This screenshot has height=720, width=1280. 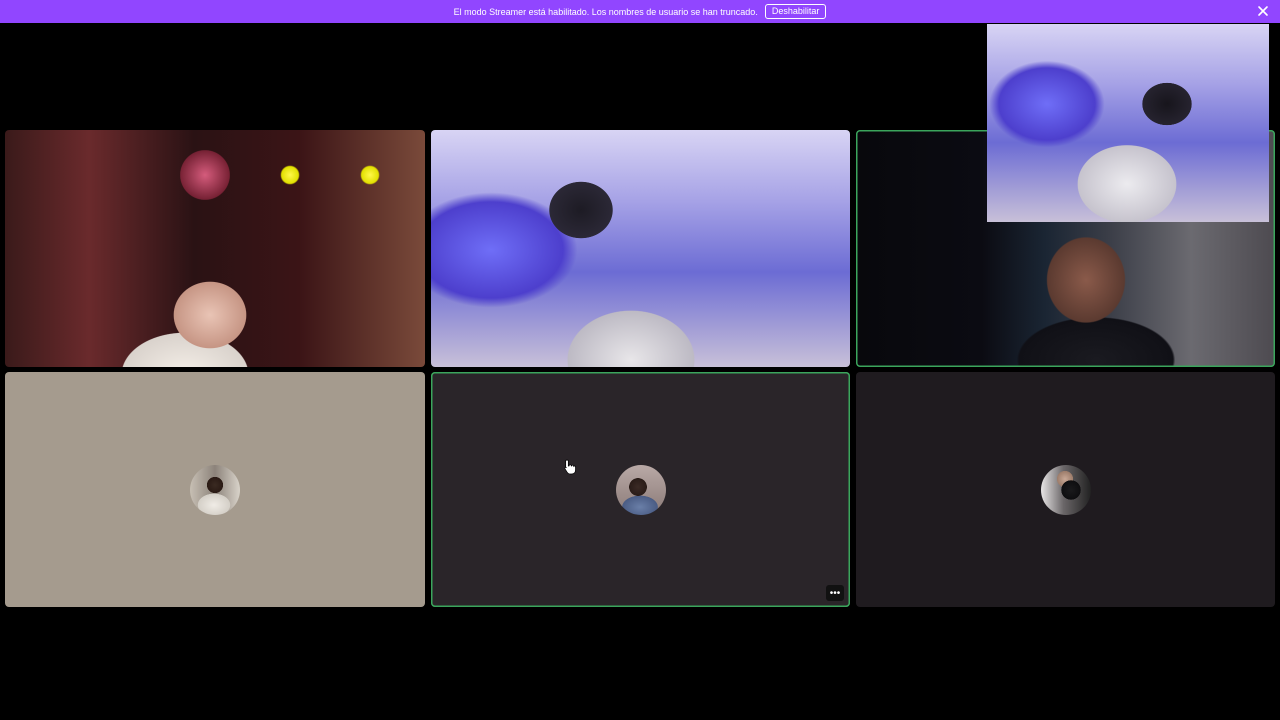 I want to click on more-options-button: •••, so click(x=835, y=593).